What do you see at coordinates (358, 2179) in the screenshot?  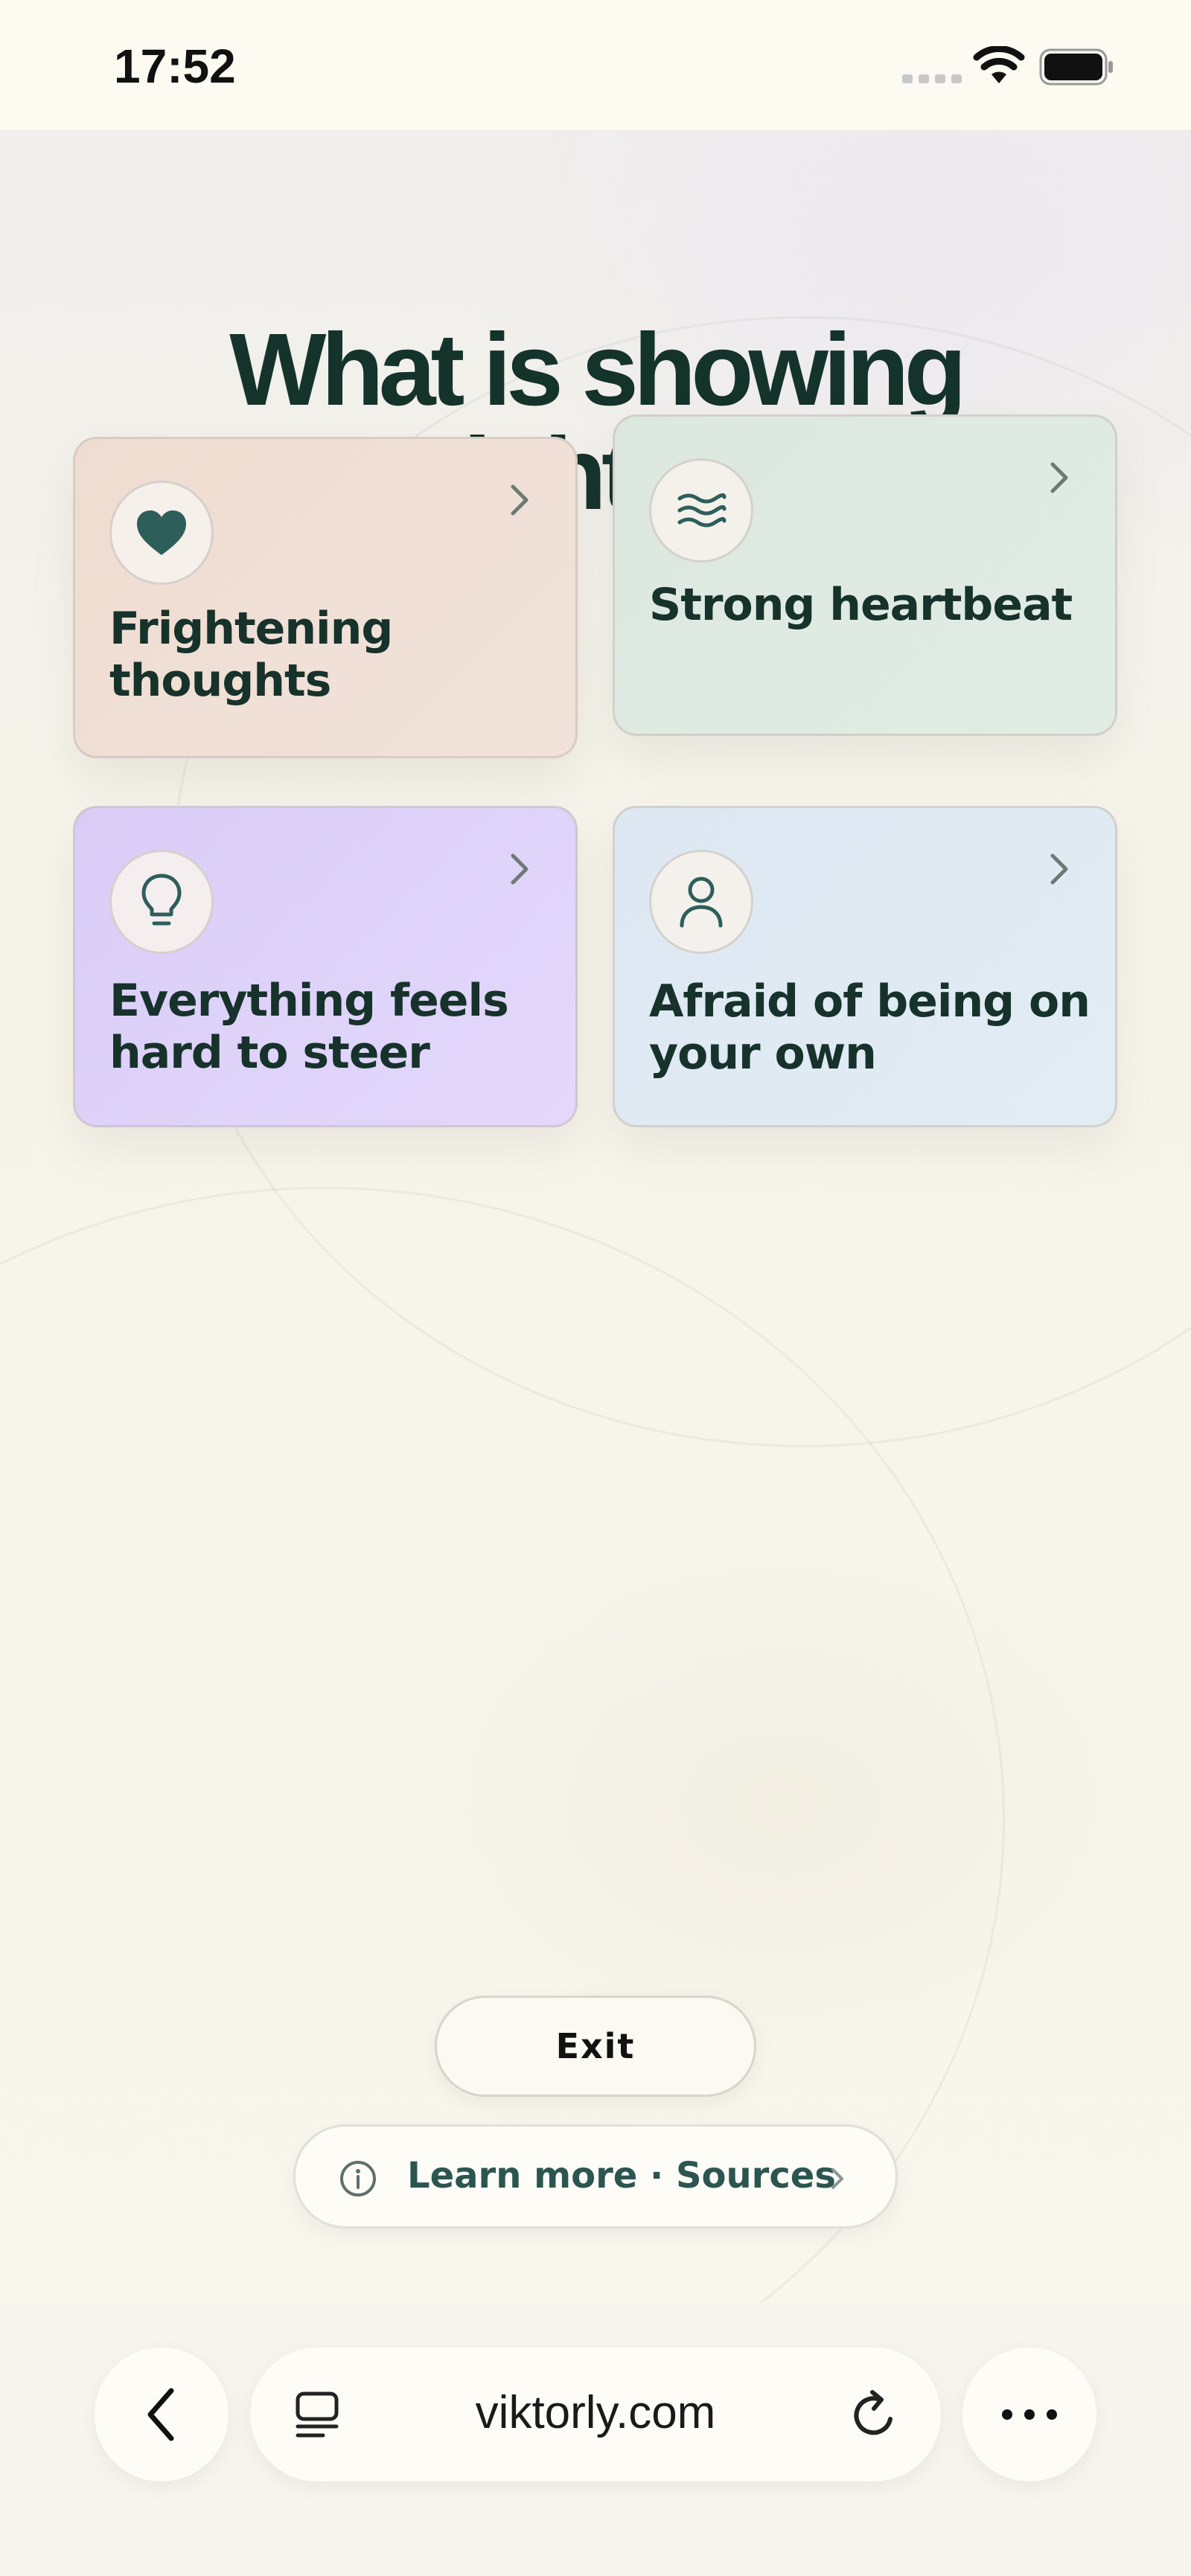 I see `info-icon` at bounding box center [358, 2179].